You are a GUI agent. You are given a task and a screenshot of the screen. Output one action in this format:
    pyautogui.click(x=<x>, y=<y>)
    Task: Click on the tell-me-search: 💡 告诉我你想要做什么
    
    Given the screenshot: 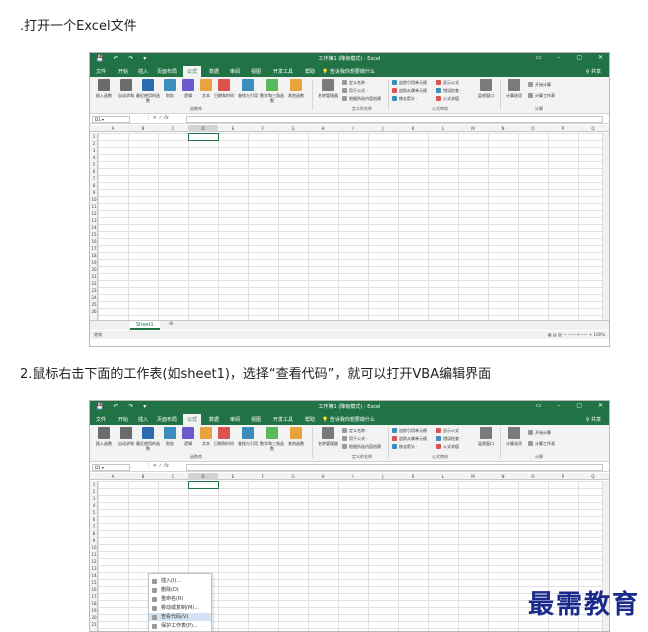 What is the action you would take?
    pyautogui.click(x=348, y=71)
    